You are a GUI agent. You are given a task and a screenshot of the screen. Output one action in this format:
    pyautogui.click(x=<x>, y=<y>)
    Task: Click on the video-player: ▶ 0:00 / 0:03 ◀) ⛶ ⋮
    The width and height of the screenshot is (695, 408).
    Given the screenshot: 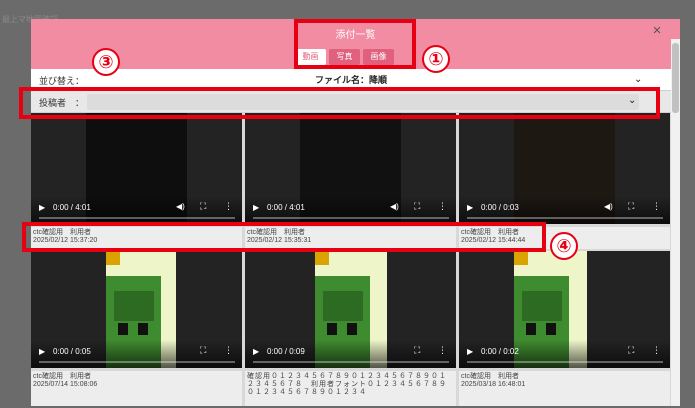 What is the action you would take?
    pyautogui.click(x=564, y=168)
    